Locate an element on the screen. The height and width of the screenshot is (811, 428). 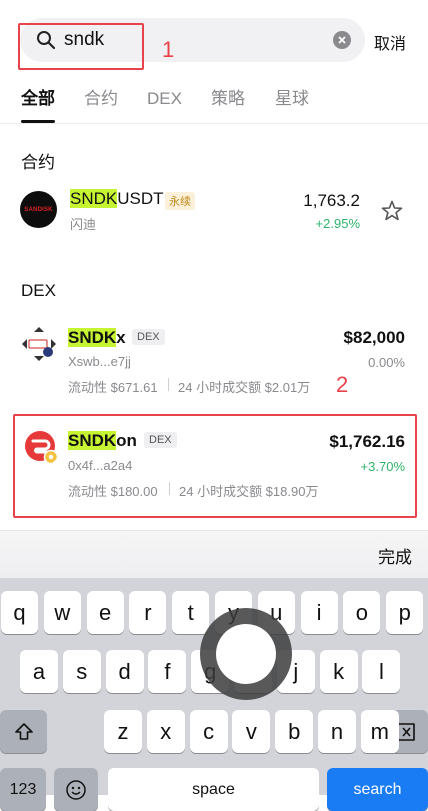
key-p: p is located at coordinates (405, 612).